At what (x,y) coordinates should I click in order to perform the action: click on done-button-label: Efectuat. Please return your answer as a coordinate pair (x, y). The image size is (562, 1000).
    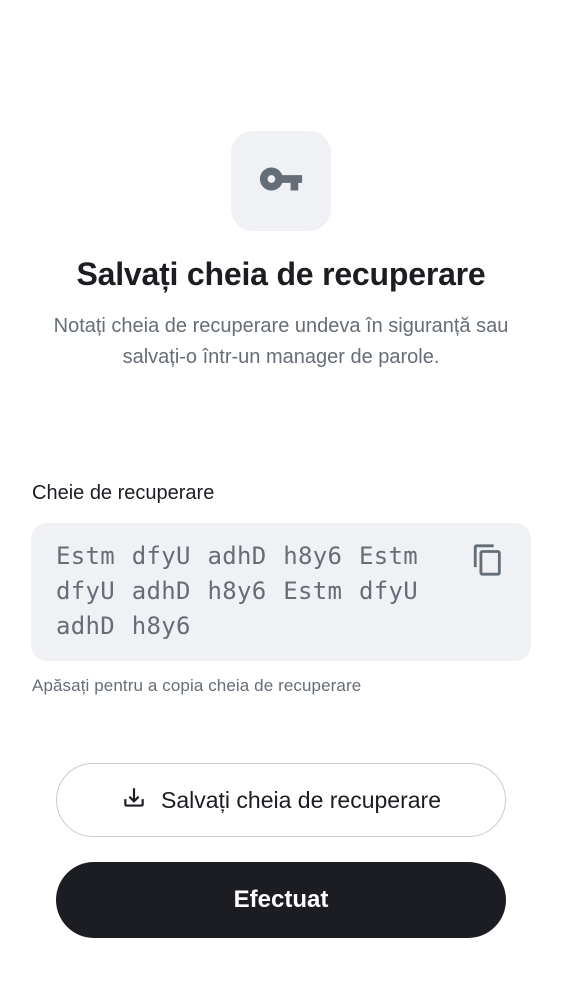
    Looking at the image, I should click on (281, 899).